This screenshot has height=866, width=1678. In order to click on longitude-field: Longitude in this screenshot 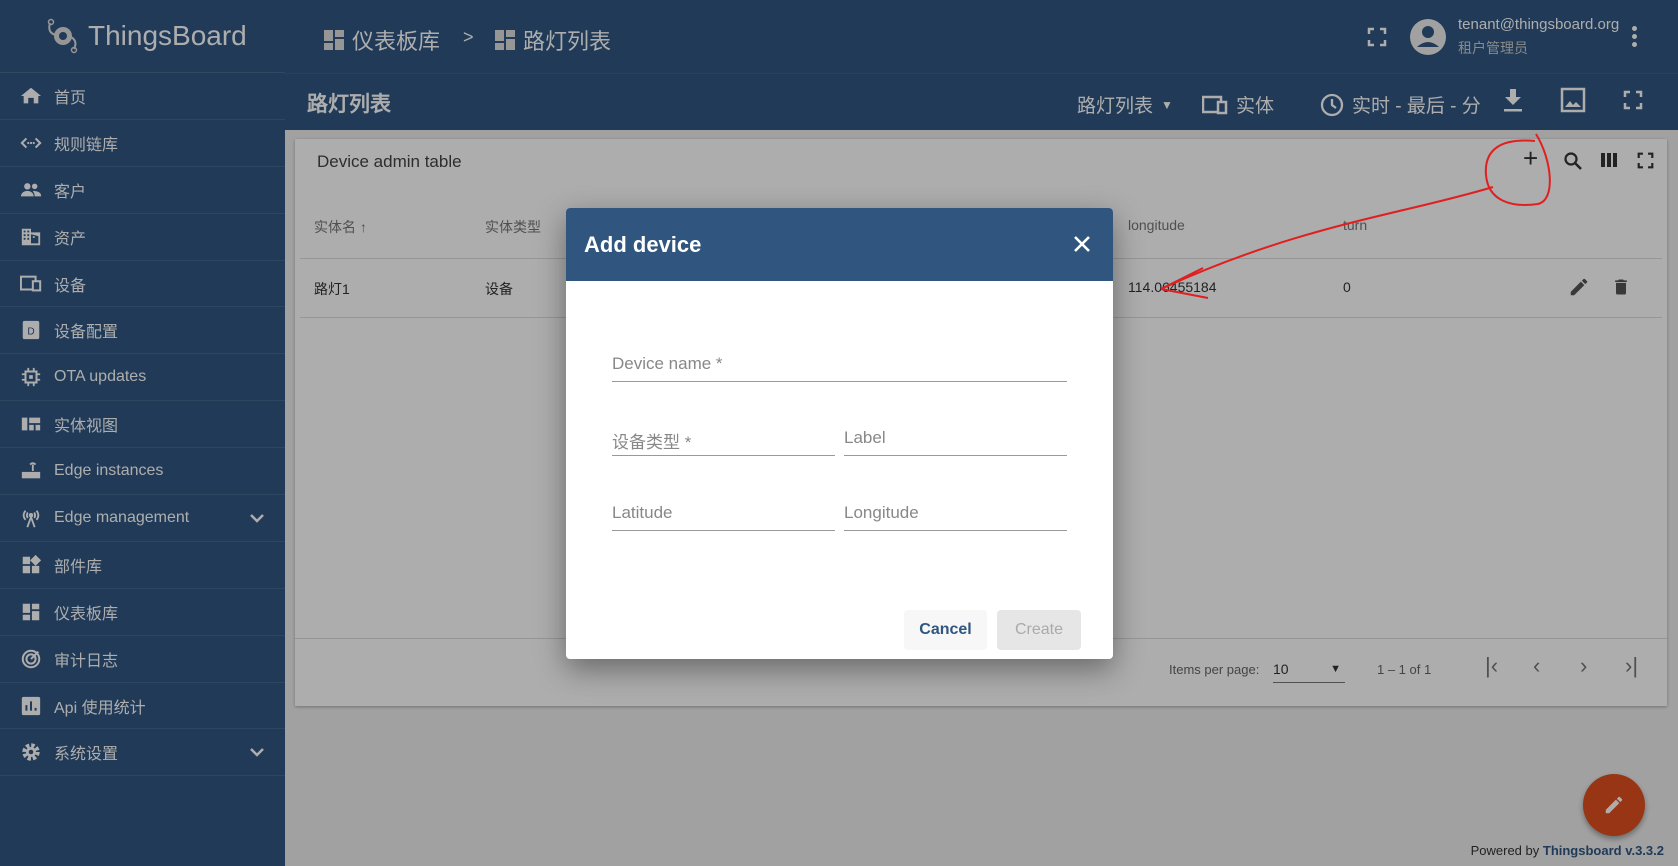, I will do `click(955, 513)`.